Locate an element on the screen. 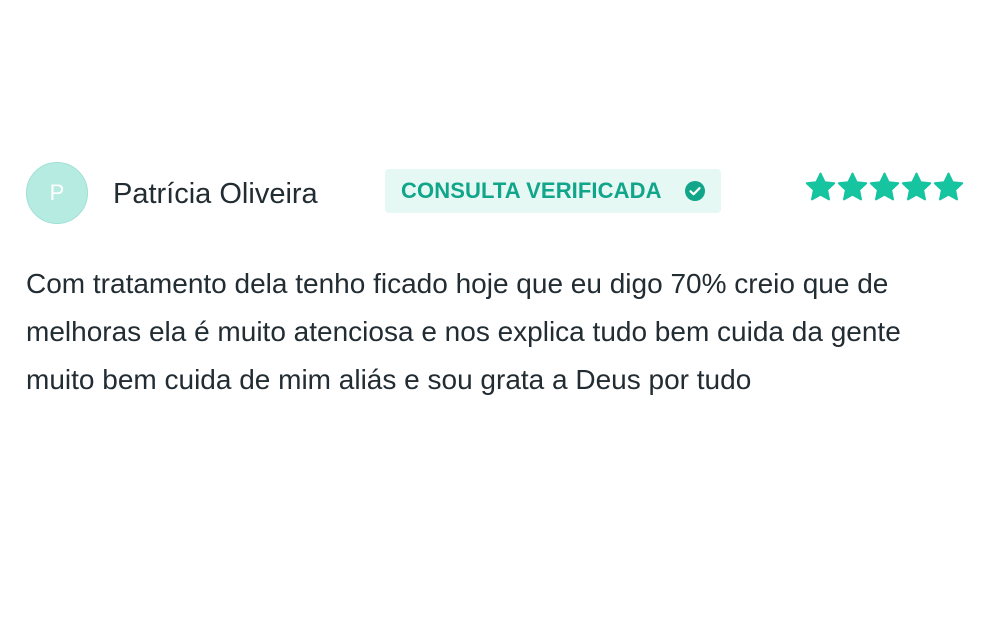 The height and width of the screenshot is (625, 989). verified-badge-label: CONSULTA VERIFICADA is located at coordinates (531, 190).